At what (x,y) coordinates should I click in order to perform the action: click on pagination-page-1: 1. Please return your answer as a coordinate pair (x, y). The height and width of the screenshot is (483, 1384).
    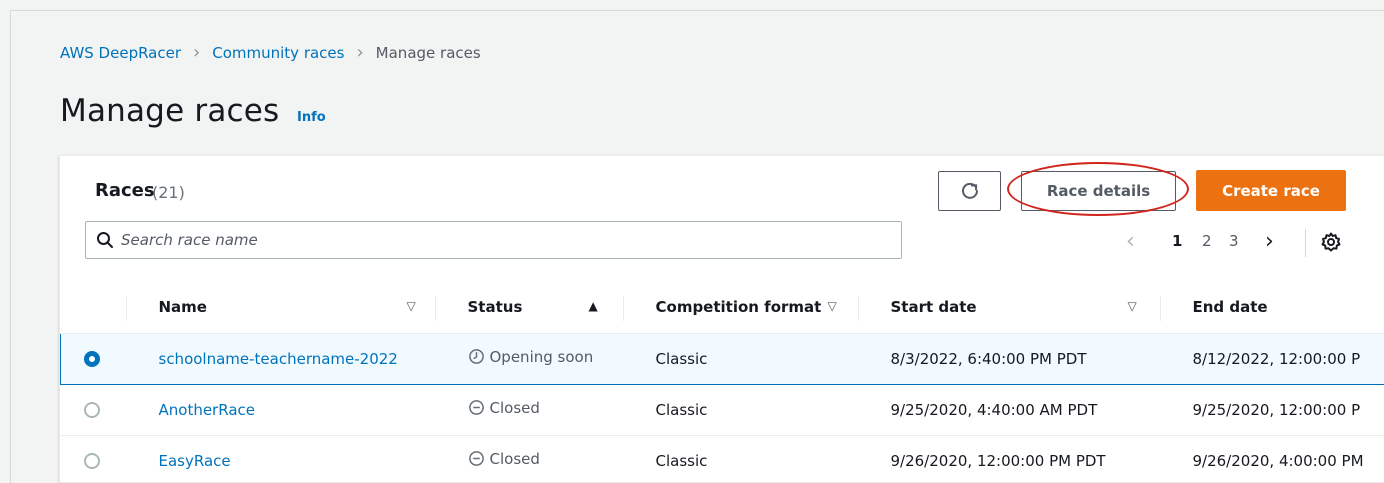
    Looking at the image, I should click on (1177, 241).